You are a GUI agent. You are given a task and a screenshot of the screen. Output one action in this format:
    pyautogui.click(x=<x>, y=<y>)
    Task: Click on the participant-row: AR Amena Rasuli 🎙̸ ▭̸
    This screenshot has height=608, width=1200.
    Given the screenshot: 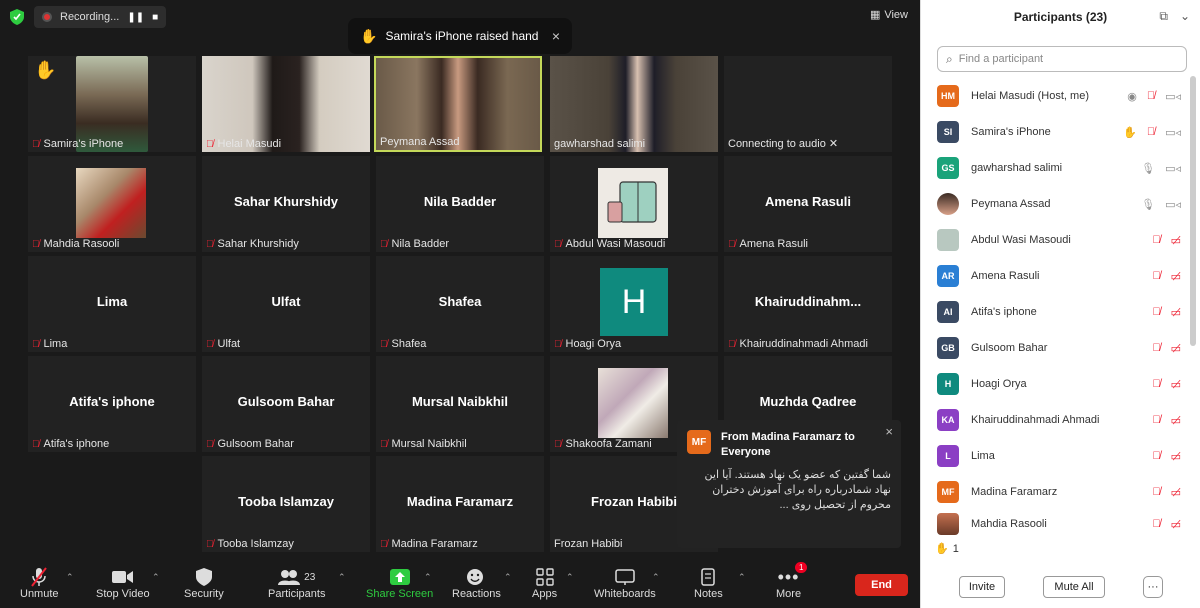 What is the action you would take?
    pyautogui.click(x=1062, y=276)
    